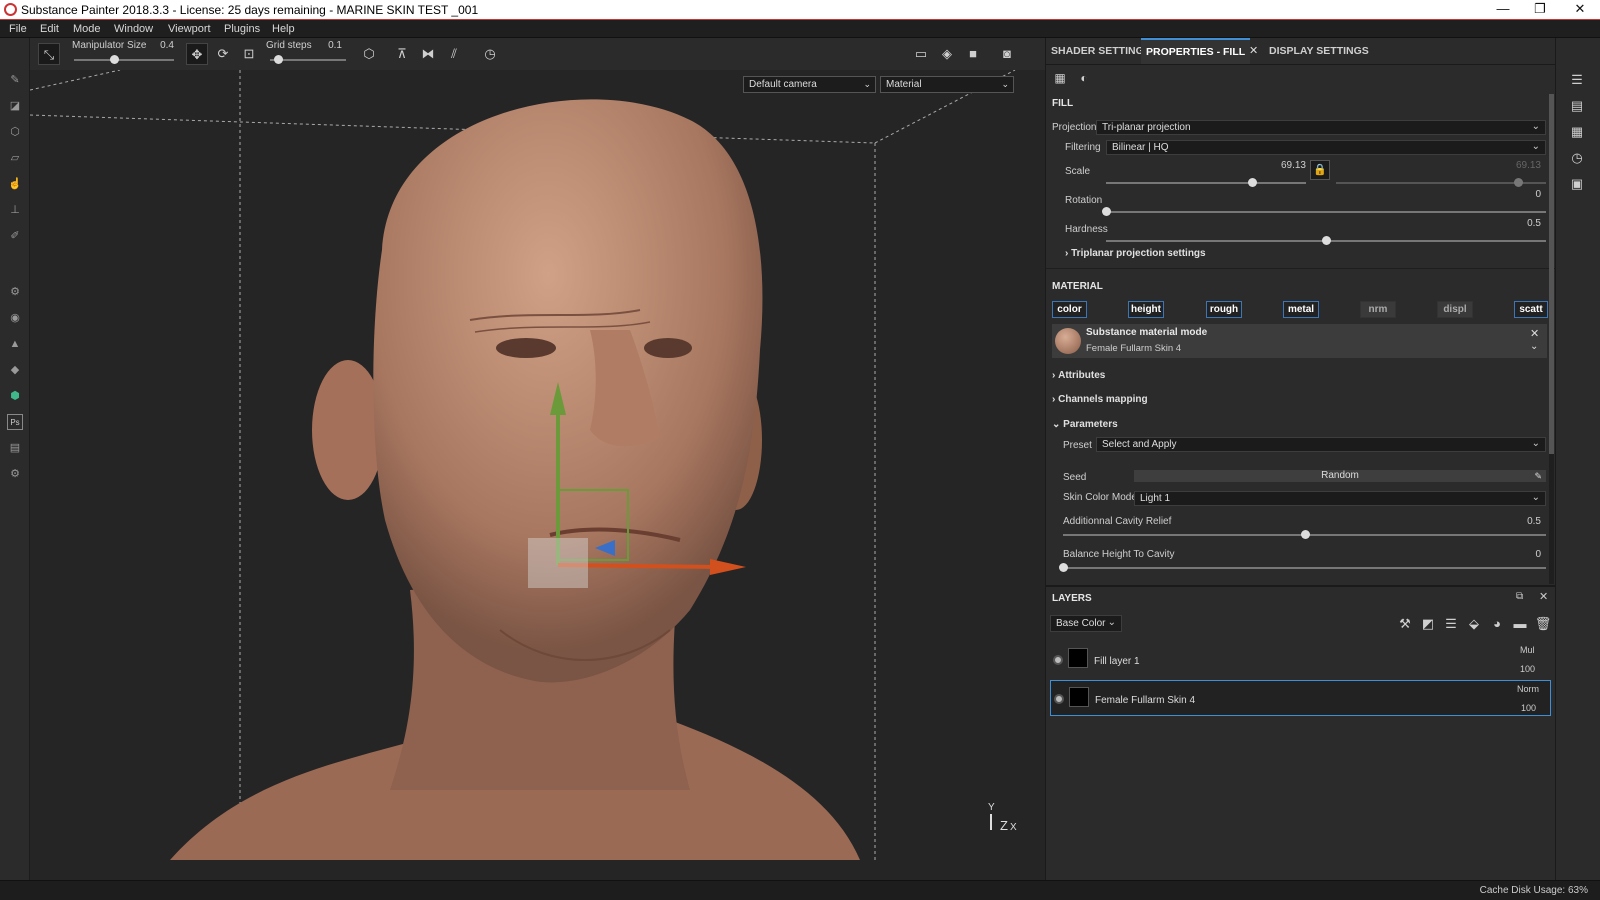 This screenshot has width=1600, height=900. Describe the element at coordinates (15, 396) in the screenshot. I see `iray-icon: ⬢` at that location.